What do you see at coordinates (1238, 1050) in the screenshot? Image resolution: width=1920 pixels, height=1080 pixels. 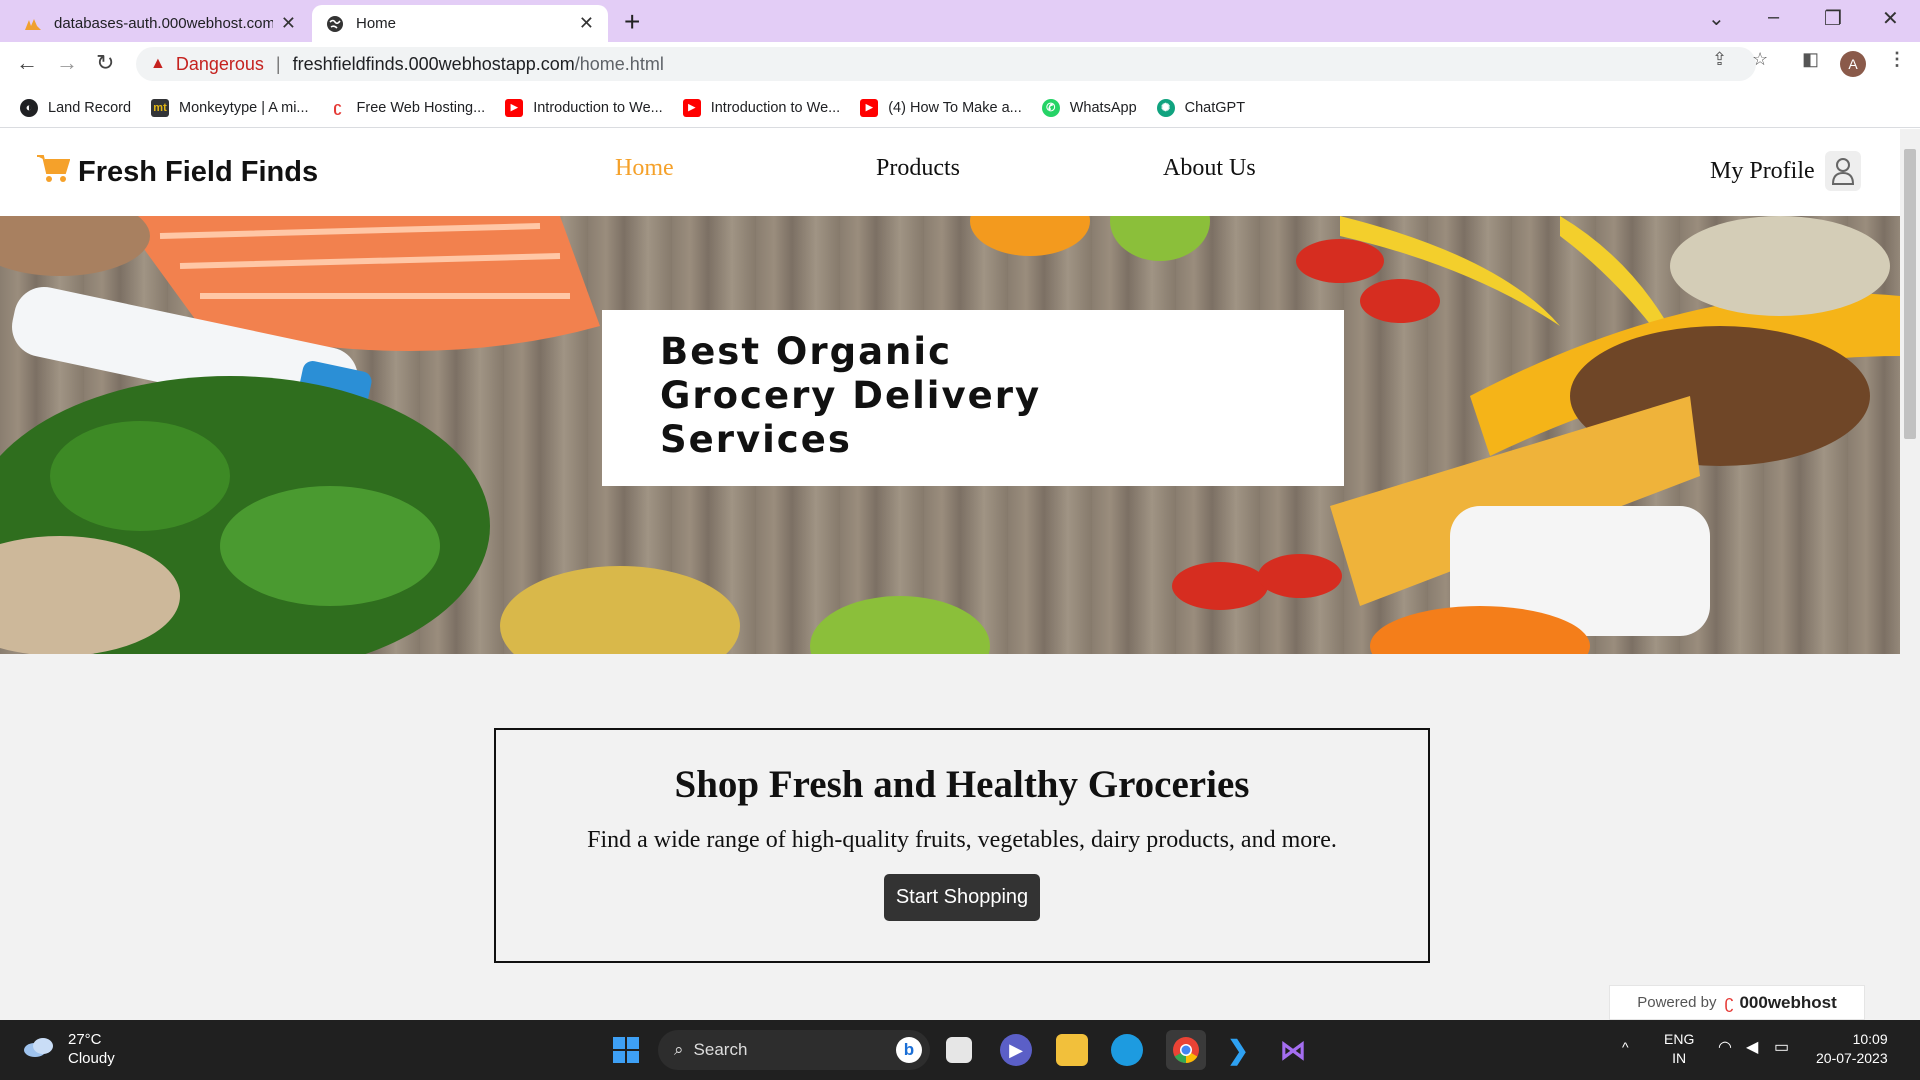 I see `vscode-icon: ❯` at bounding box center [1238, 1050].